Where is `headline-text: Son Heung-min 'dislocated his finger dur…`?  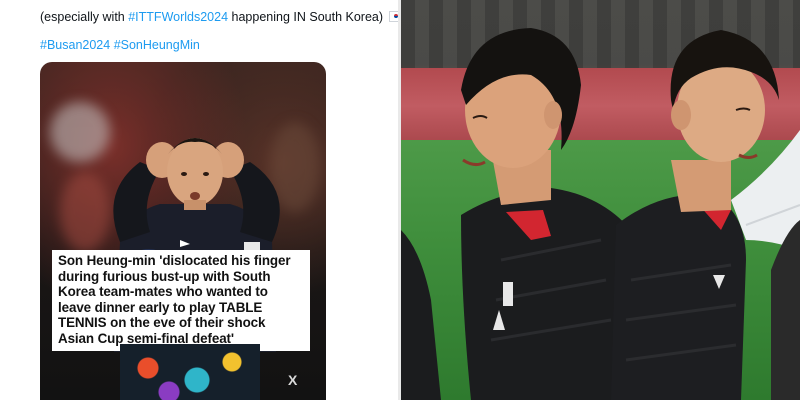 headline-text: Son Heung-min 'dislocated his finger dur… is located at coordinates (174, 299).